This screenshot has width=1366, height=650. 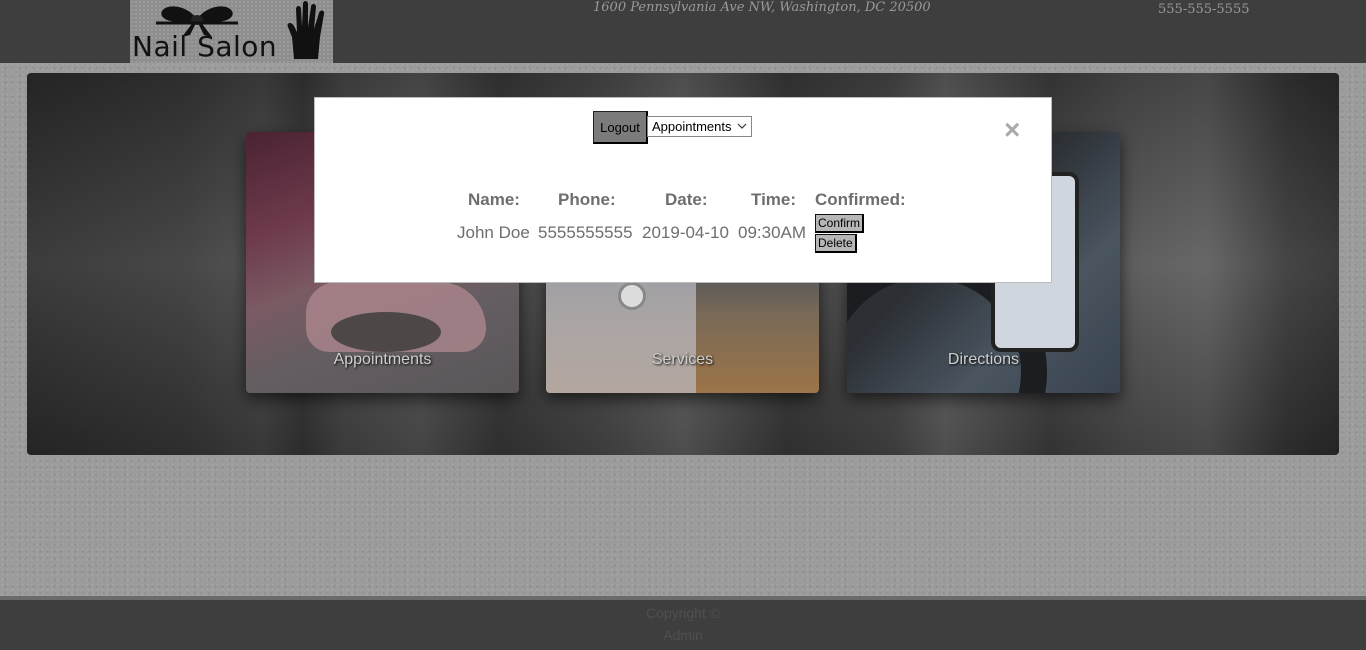 I want to click on column-header-time: Time:, so click(x=774, y=199).